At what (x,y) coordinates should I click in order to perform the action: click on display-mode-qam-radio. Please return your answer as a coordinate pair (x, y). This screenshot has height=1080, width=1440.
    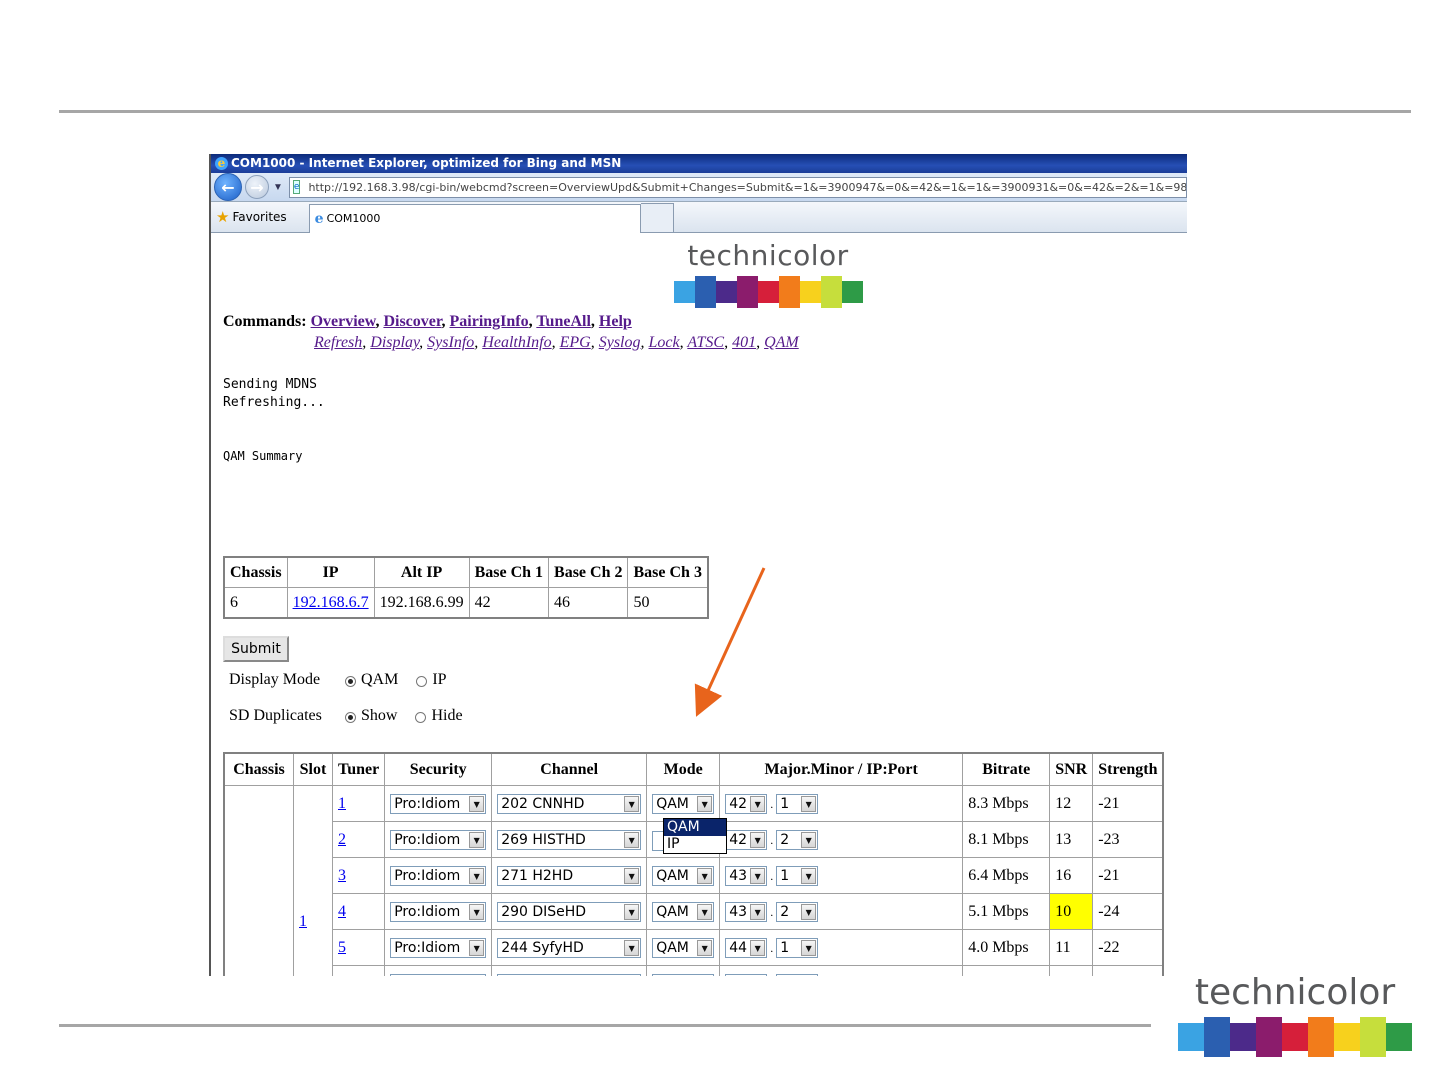
    Looking at the image, I should click on (350, 681).